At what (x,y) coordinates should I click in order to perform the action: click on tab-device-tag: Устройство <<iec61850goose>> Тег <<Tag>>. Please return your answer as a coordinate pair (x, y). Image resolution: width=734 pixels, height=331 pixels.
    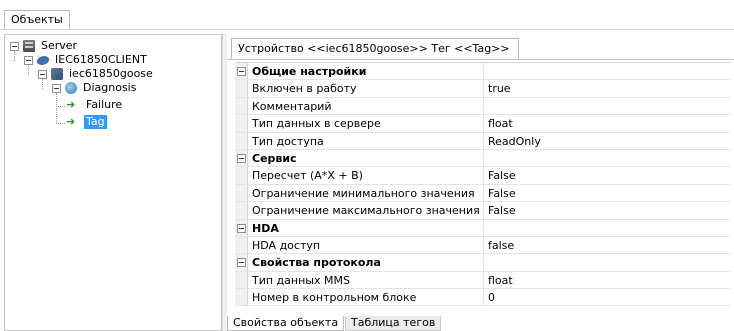
    Looking at the image, I should click on (375, 48).